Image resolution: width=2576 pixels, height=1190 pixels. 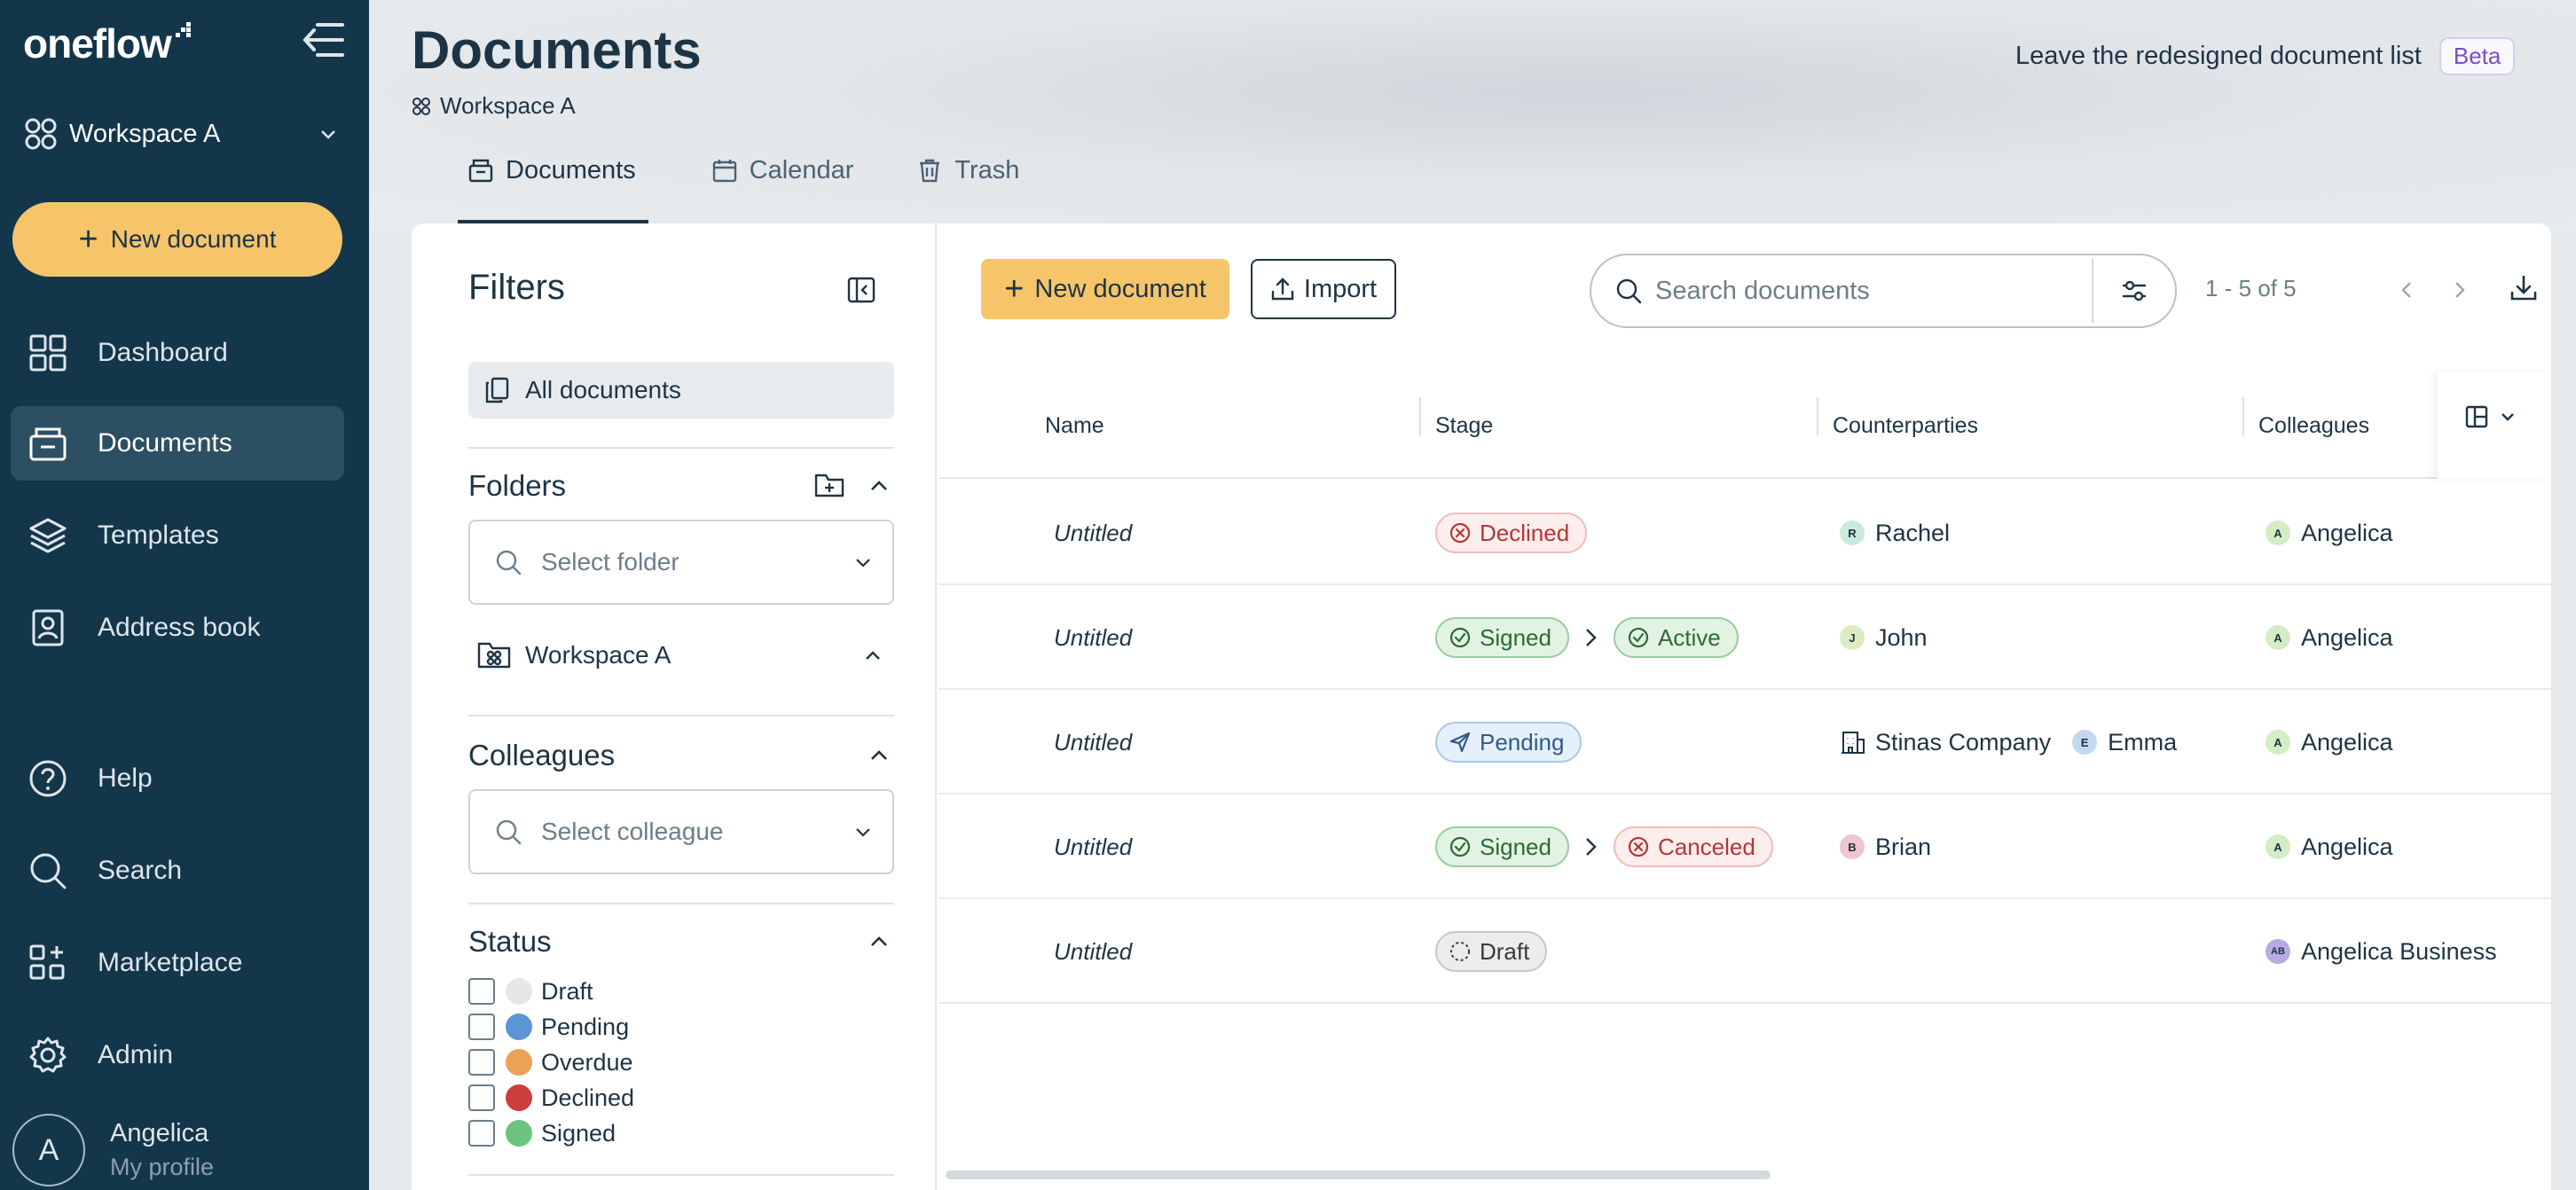 What do you see at coordinates (681, 562) in the screenshot?
I see `select-folder-dropdown: Select folder` at bounding box center [681, 562].